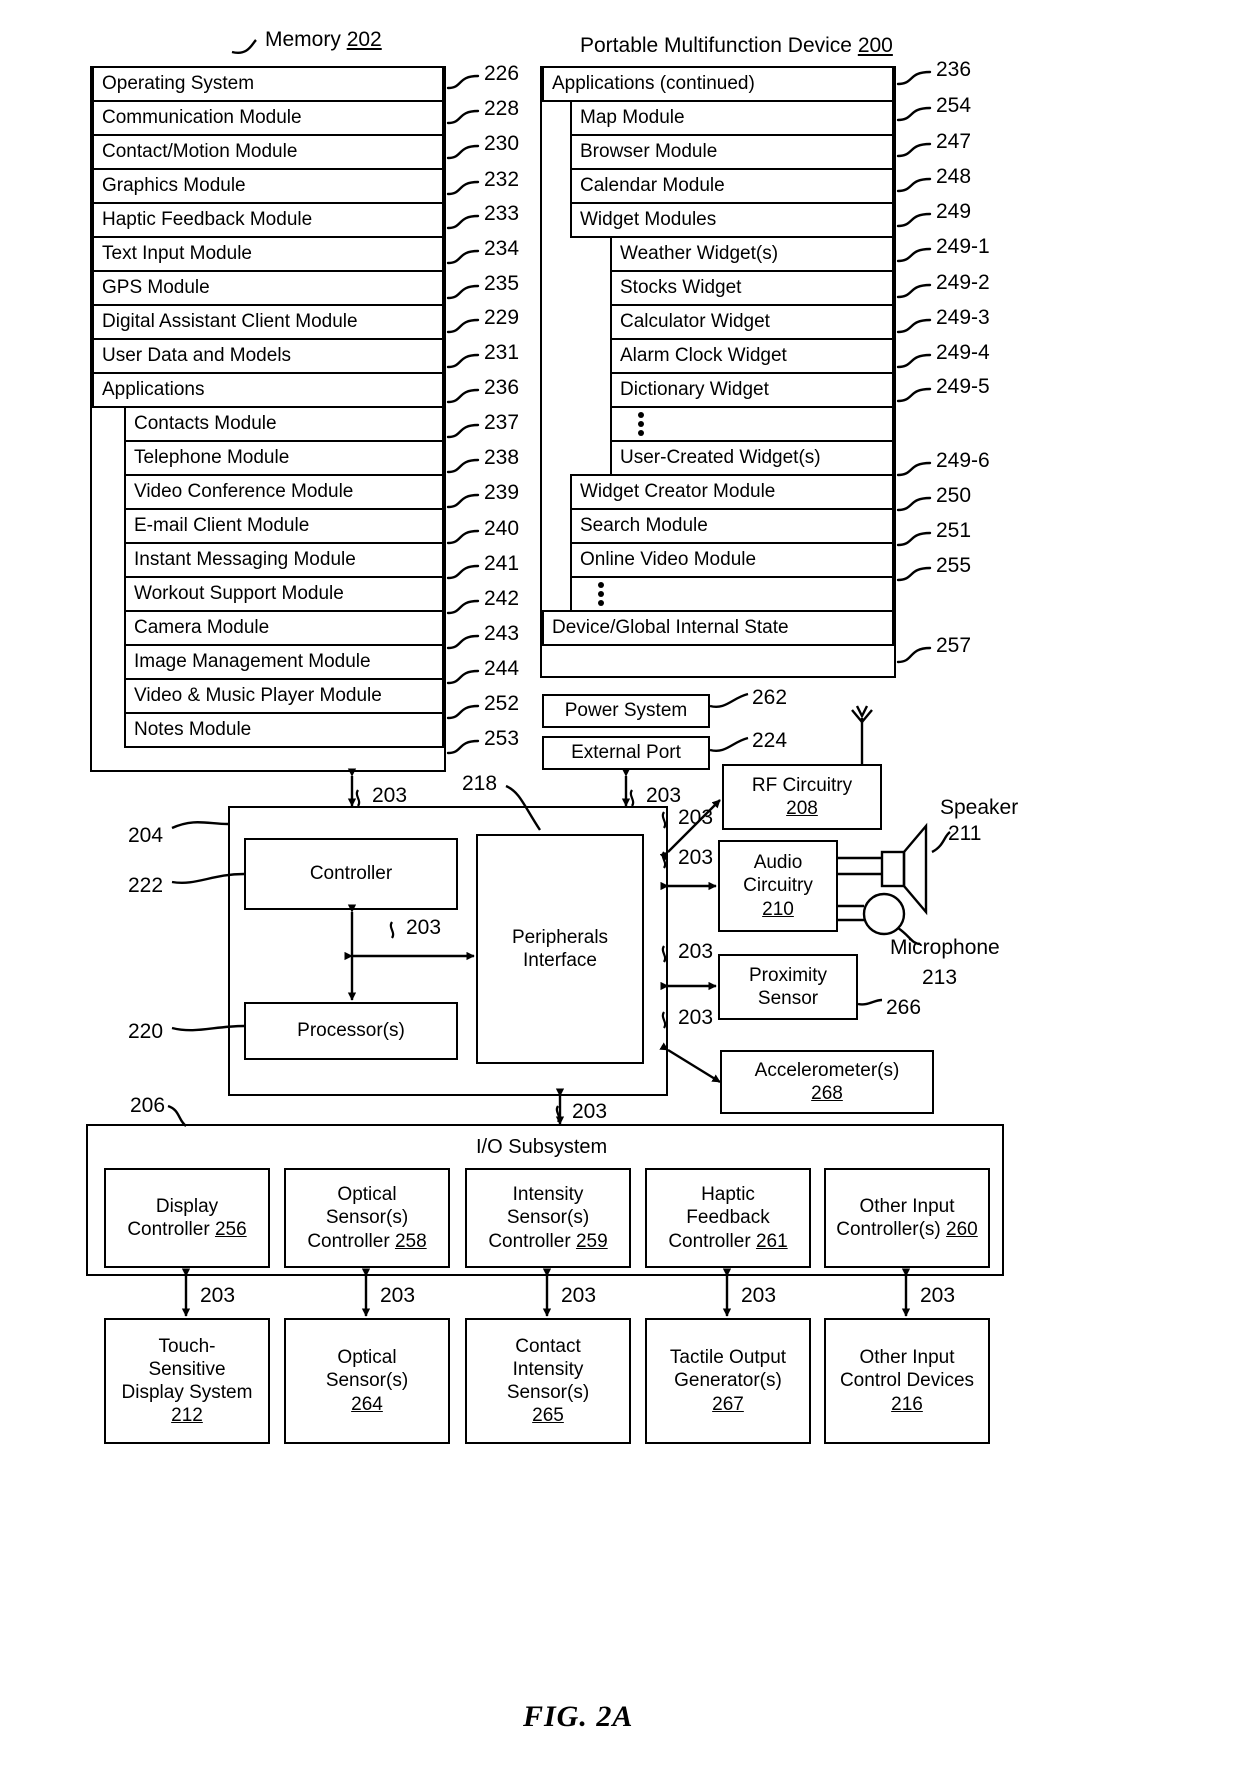 Image resolution: width=1240 pixels, height=1792 pixels. What do you see at coordinates (367, 1404) in the screenshot?
I see `io-device-number: 264` at bounding box center [367, 1404].